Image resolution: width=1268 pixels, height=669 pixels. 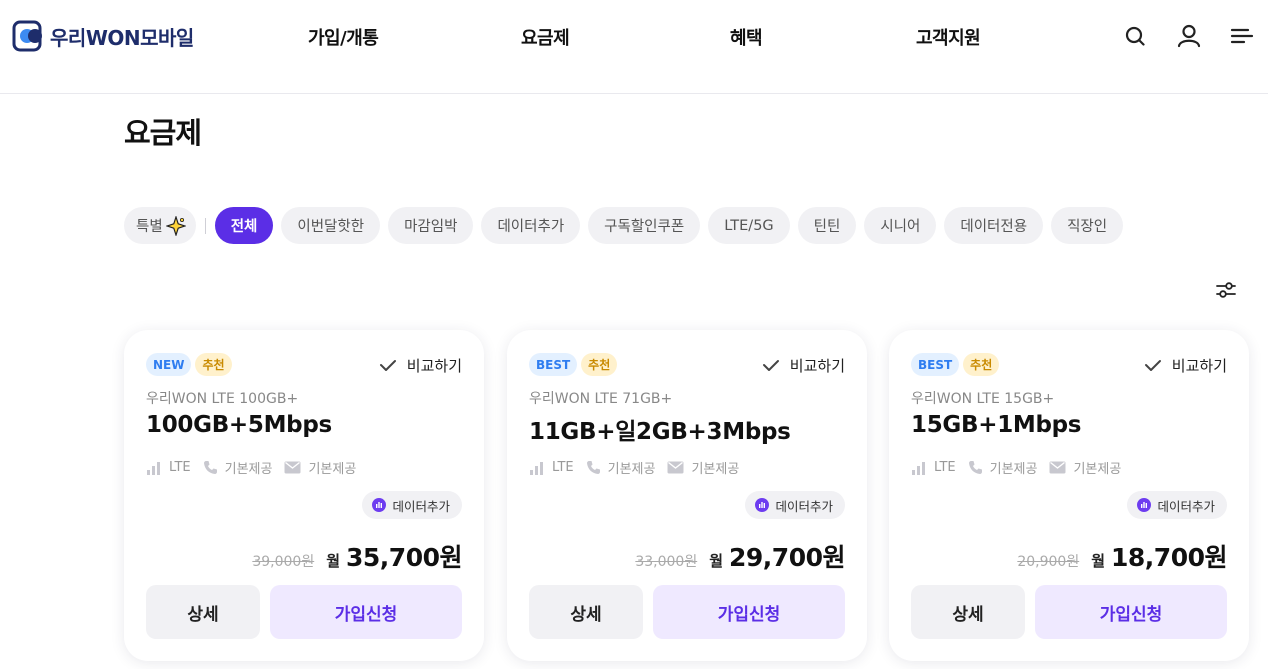 I want to click on chip-closing: 마감임박, so click(x=431, y=225).